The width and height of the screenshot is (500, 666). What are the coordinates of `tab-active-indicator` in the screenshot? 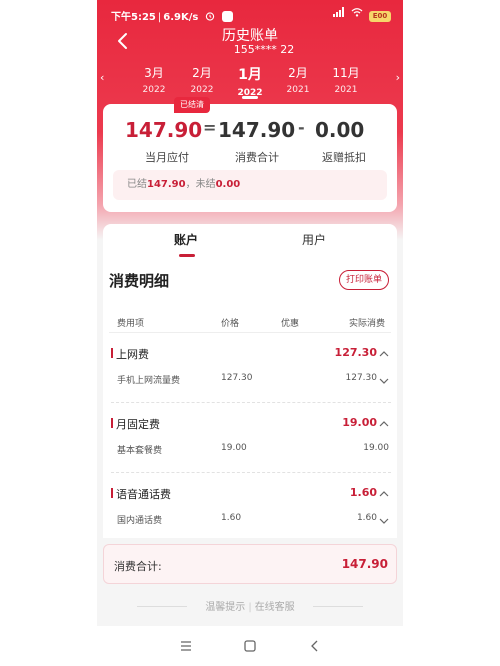 It's located at (187, 255).